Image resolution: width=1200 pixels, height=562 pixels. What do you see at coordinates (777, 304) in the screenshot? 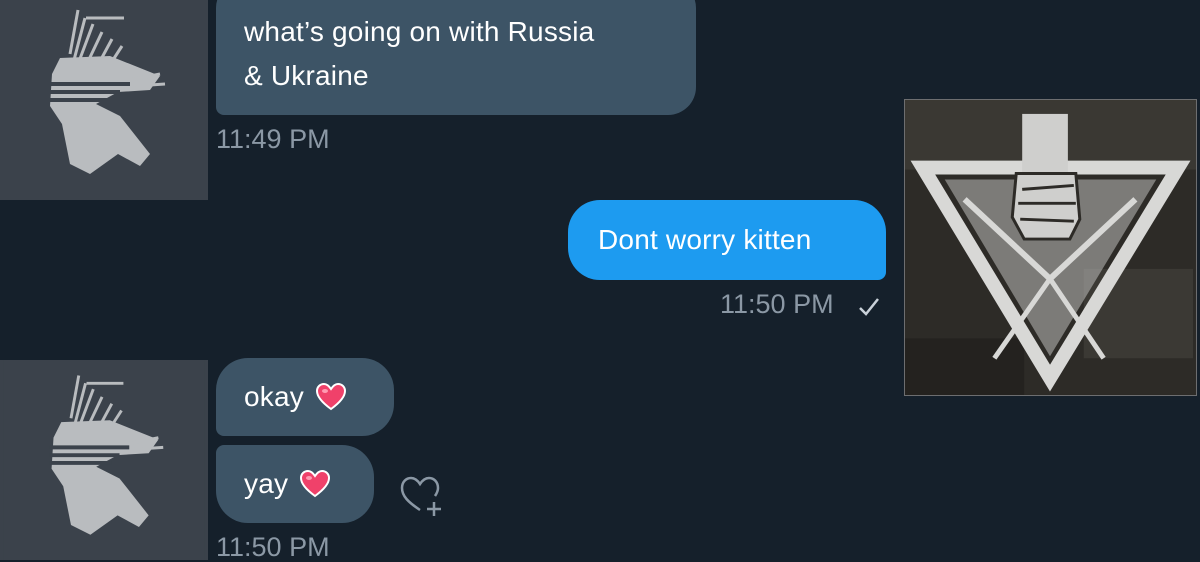
I see `message-timestamp: 11:50 PM` at bounding box center [777, 304].